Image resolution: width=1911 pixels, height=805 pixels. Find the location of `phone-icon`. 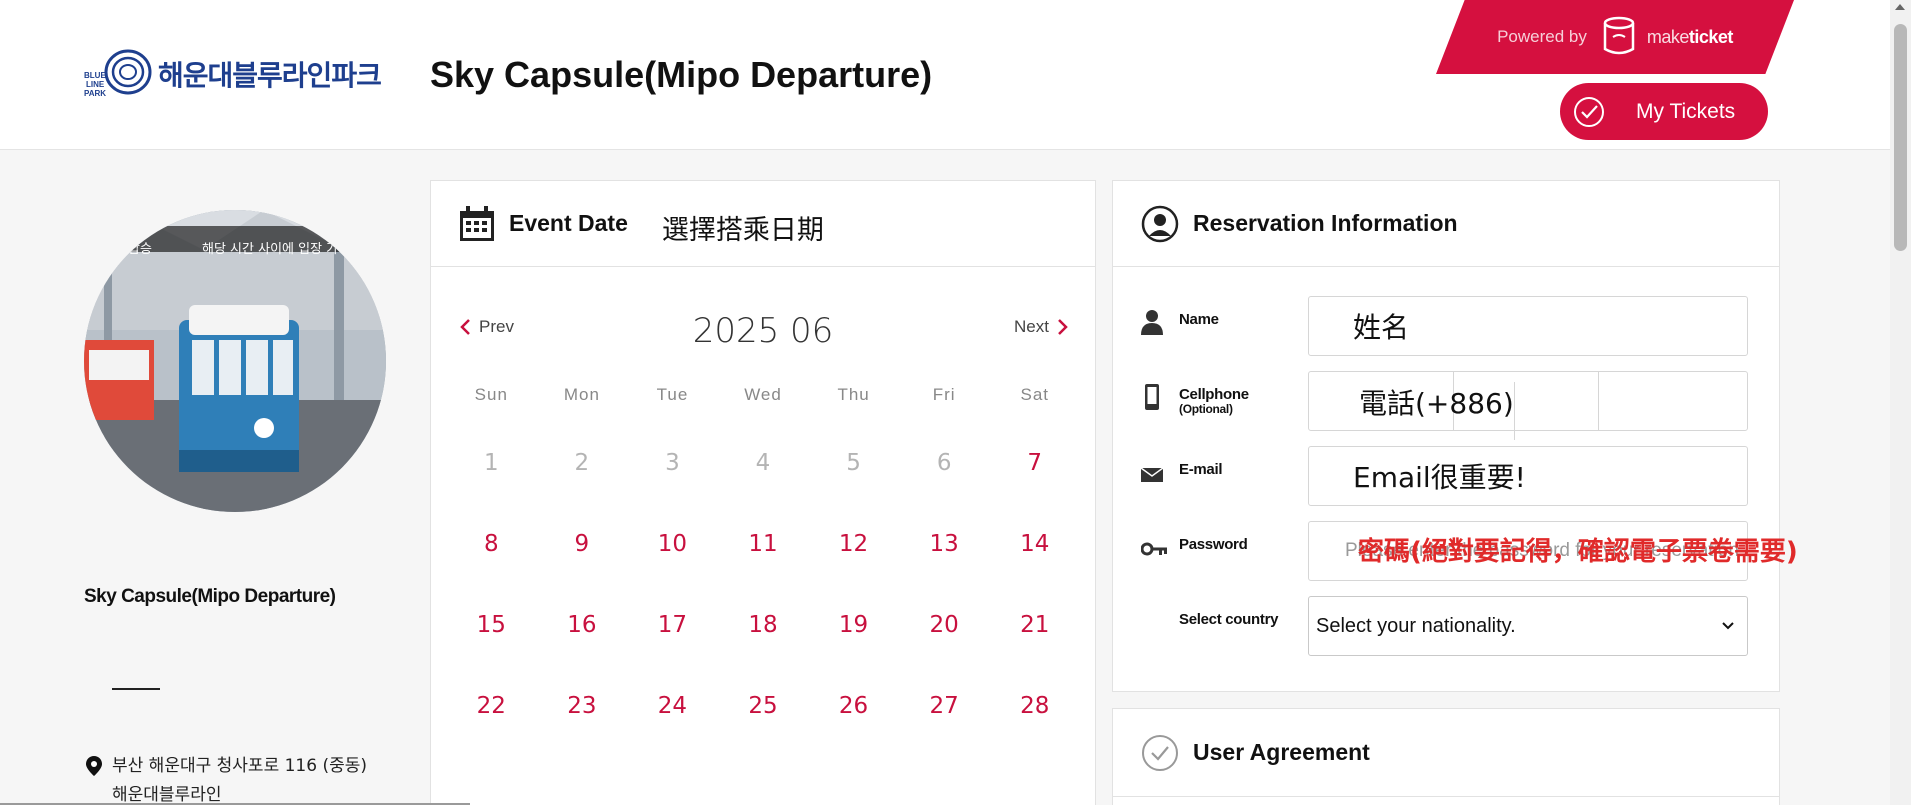

phone-icon is located at coordinates (1152, 397).